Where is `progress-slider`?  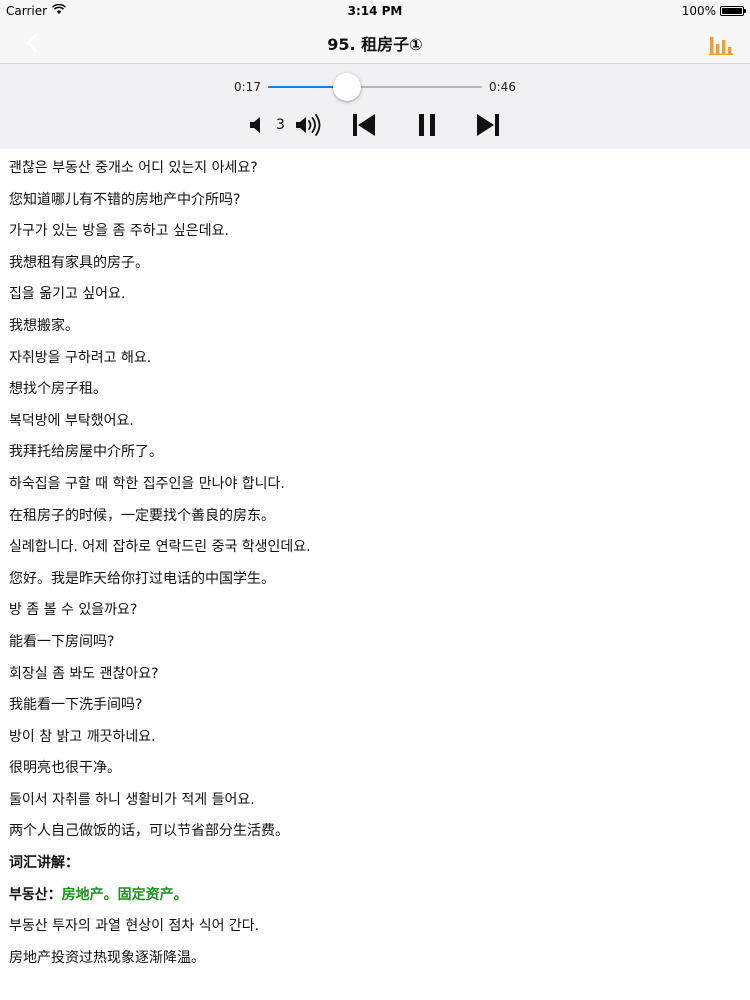 progress-slider is located at coordinates (375, 87).